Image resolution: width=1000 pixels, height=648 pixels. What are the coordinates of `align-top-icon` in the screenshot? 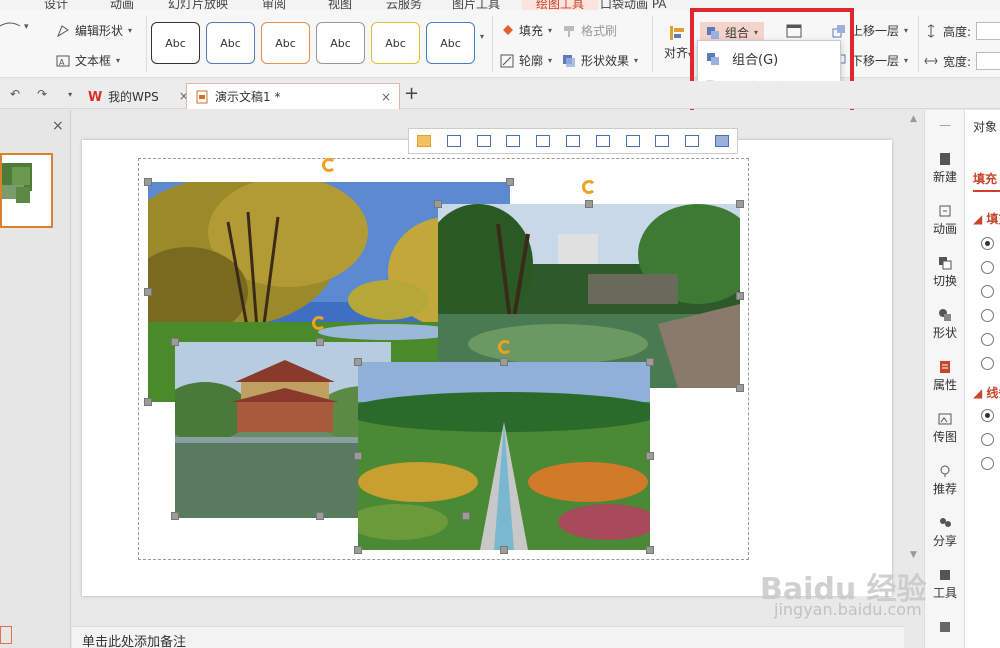 It's located at (513, 141).